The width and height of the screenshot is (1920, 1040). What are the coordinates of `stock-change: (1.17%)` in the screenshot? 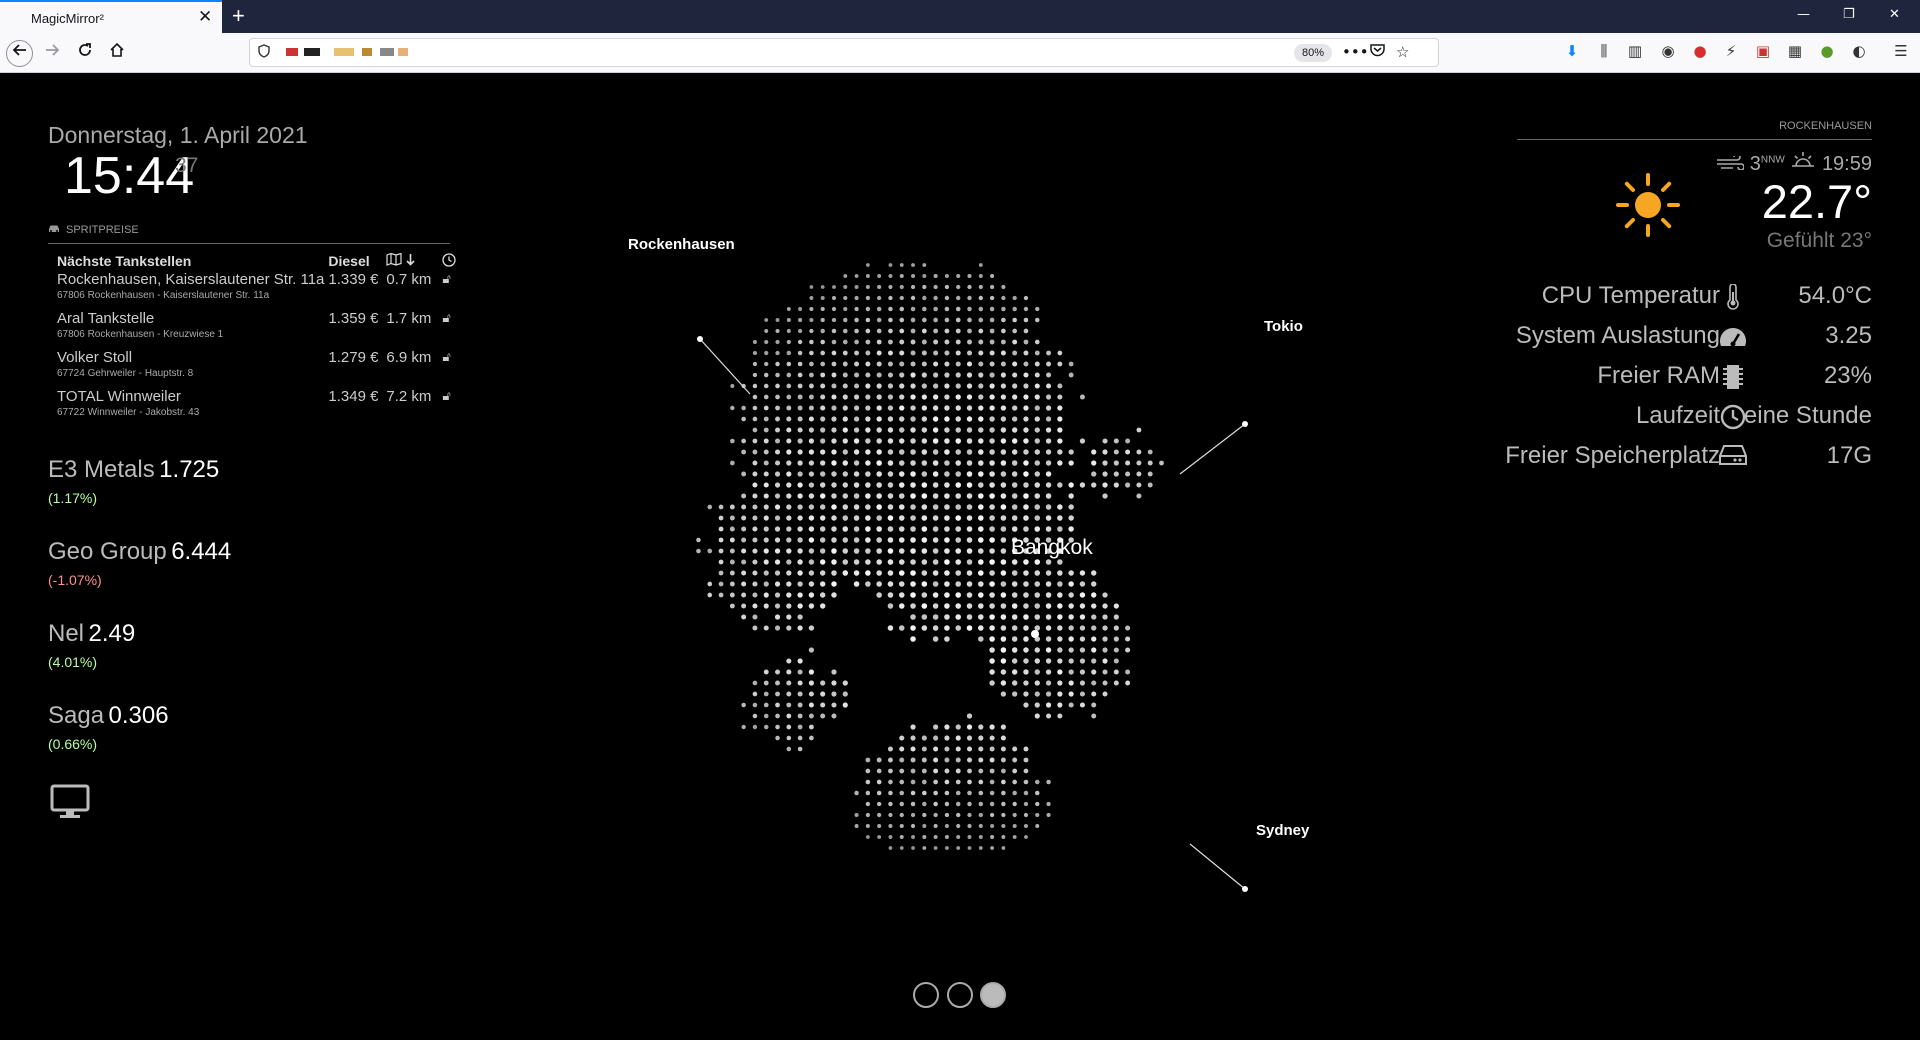 It's located at (73, 498).